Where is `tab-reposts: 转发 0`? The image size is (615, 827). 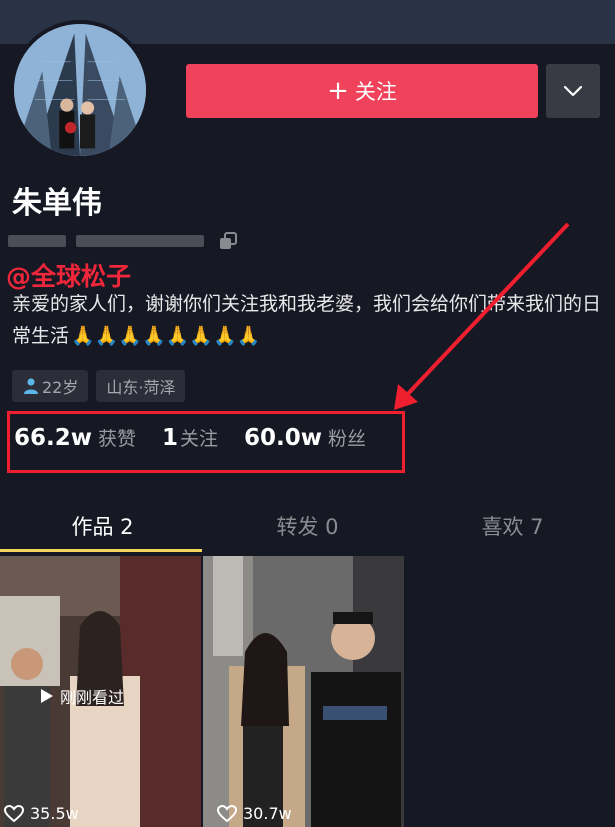
tab-reposts: 转发 0 is located at coordinates (307, 526).